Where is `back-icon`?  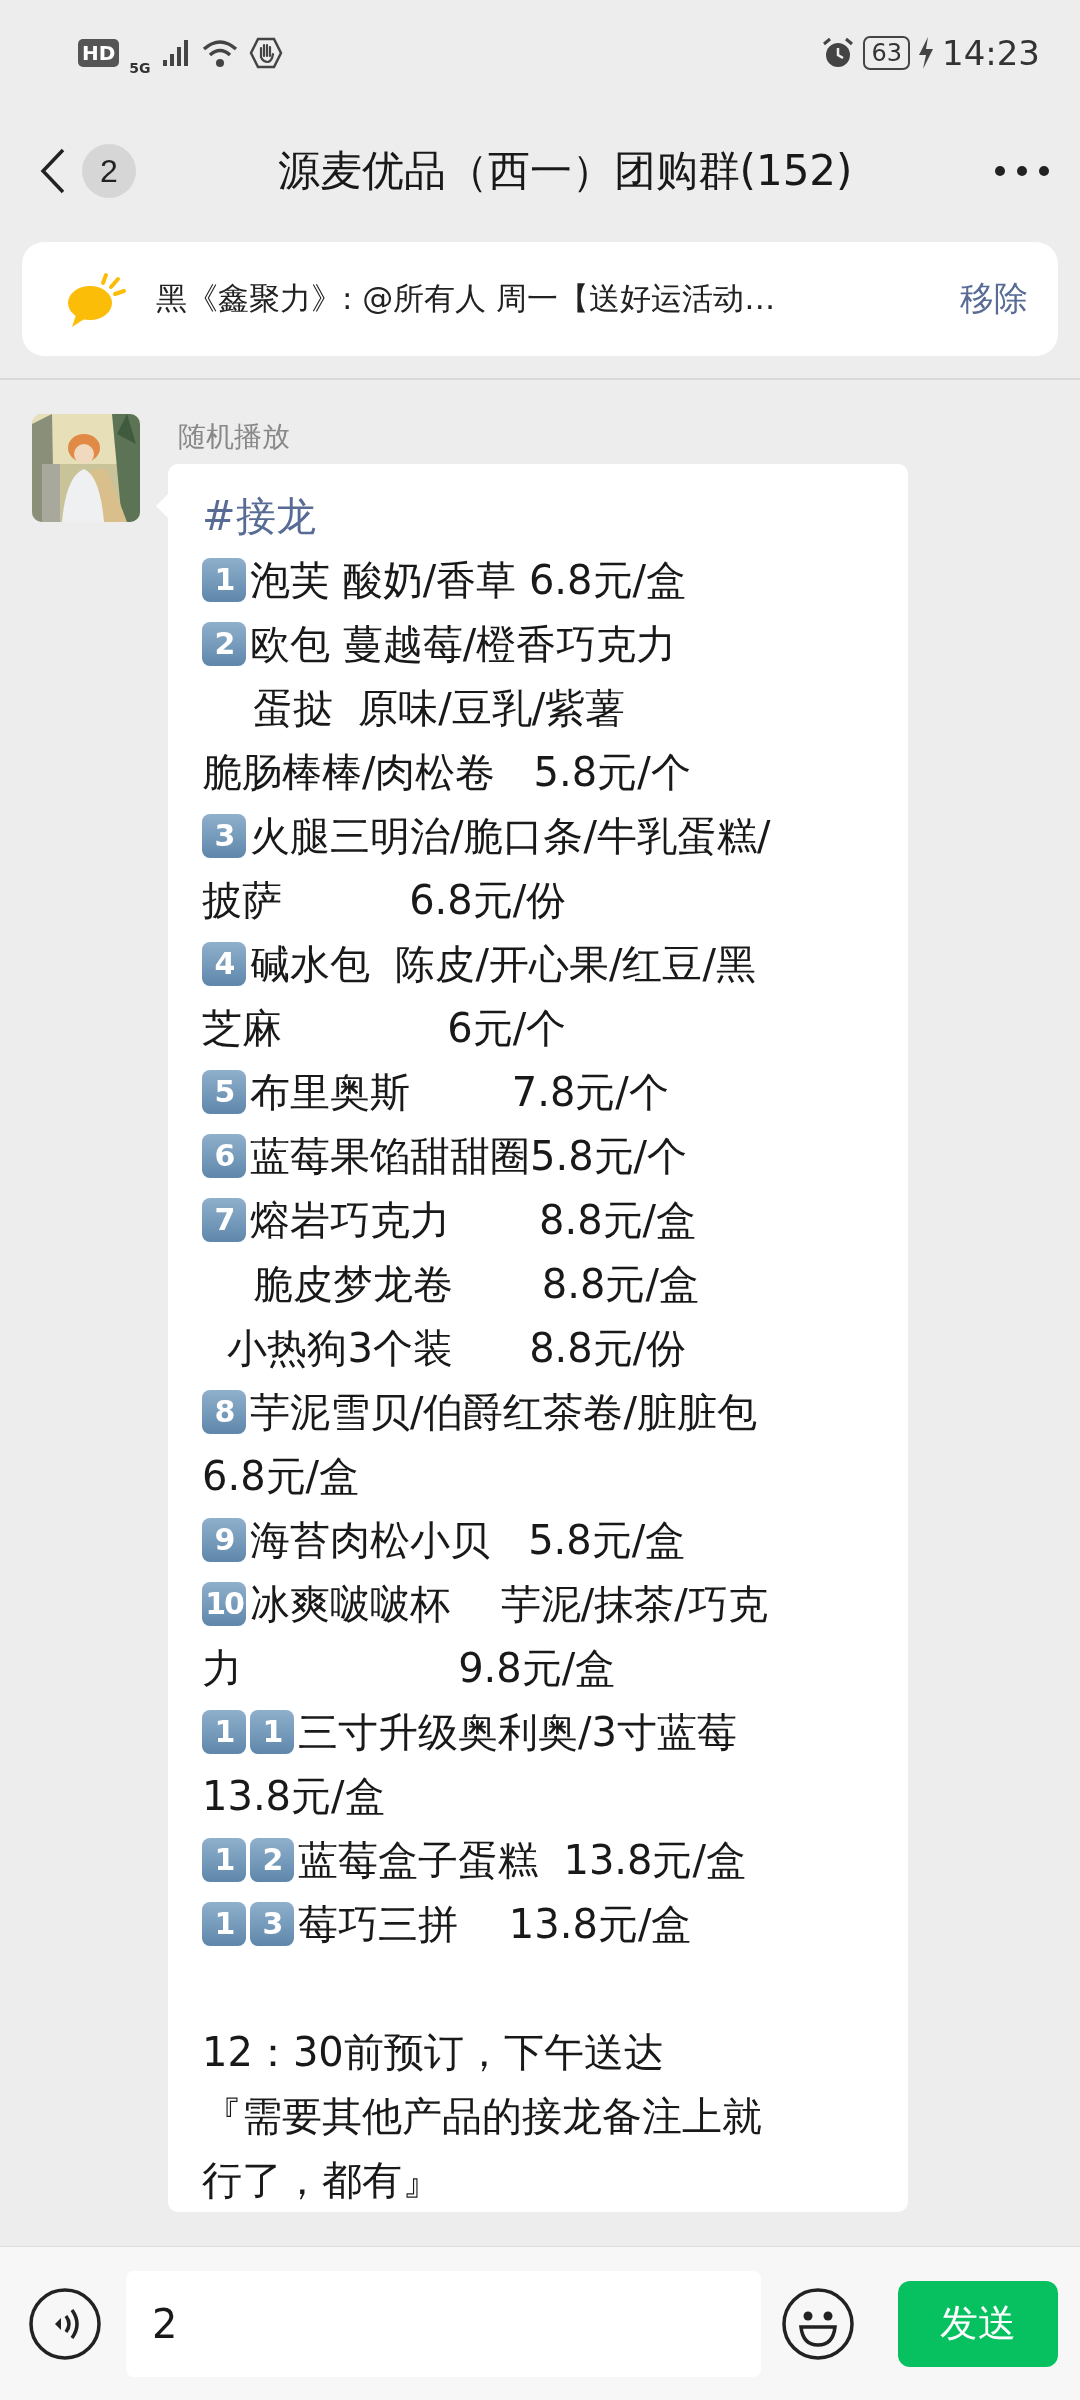 back-icon is located at coordinates (53, 171).